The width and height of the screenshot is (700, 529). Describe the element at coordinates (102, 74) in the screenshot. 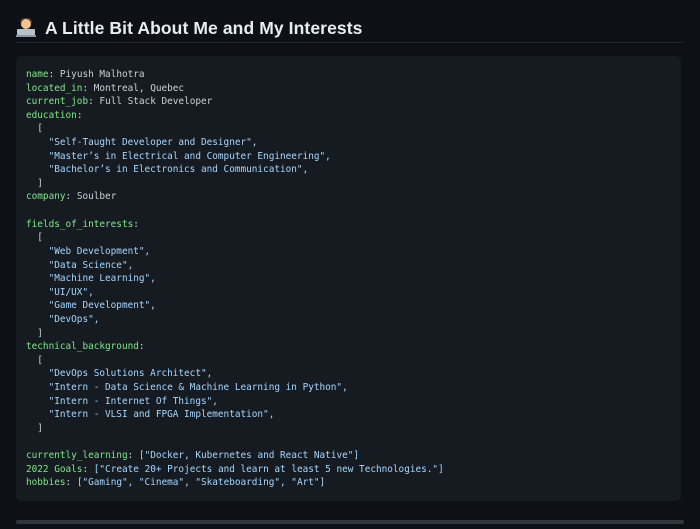

I see `yaml-value: Piyush Malhotra` at that location.